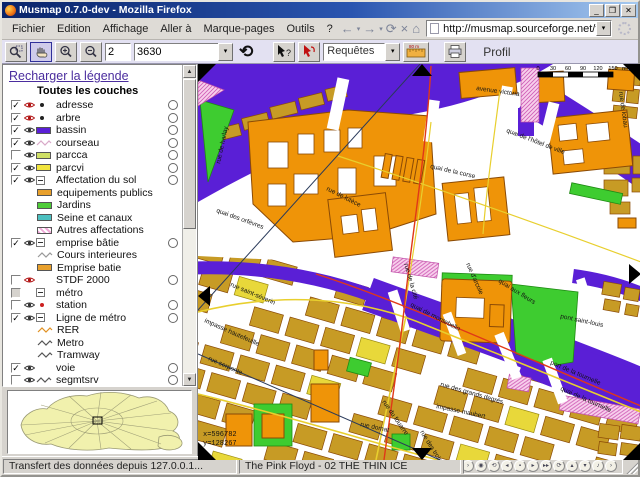  What do you see at coordinates (246, 51) in the screenshot?
I see `refresh-map-button: ⟲` at bounding box center [246, 51].